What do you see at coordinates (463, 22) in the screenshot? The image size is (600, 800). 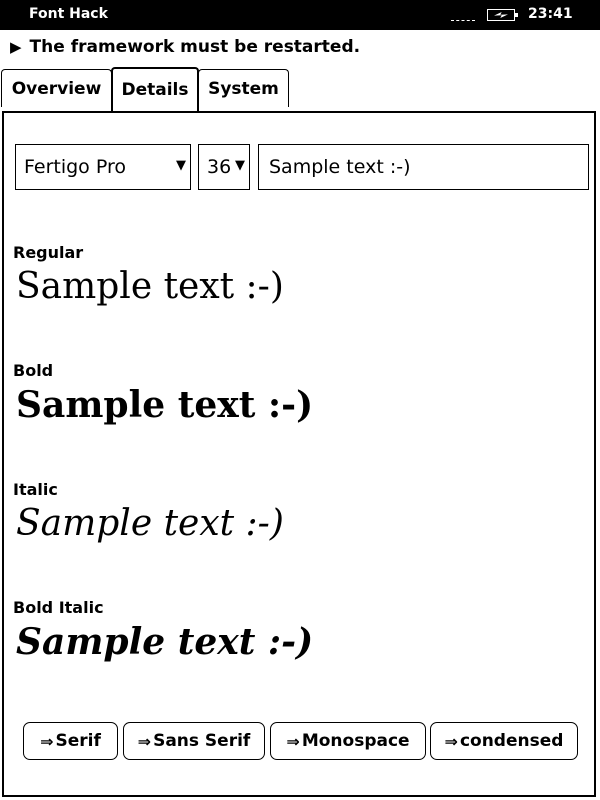 I see `signal-icon` at bounding box center [463, 22].